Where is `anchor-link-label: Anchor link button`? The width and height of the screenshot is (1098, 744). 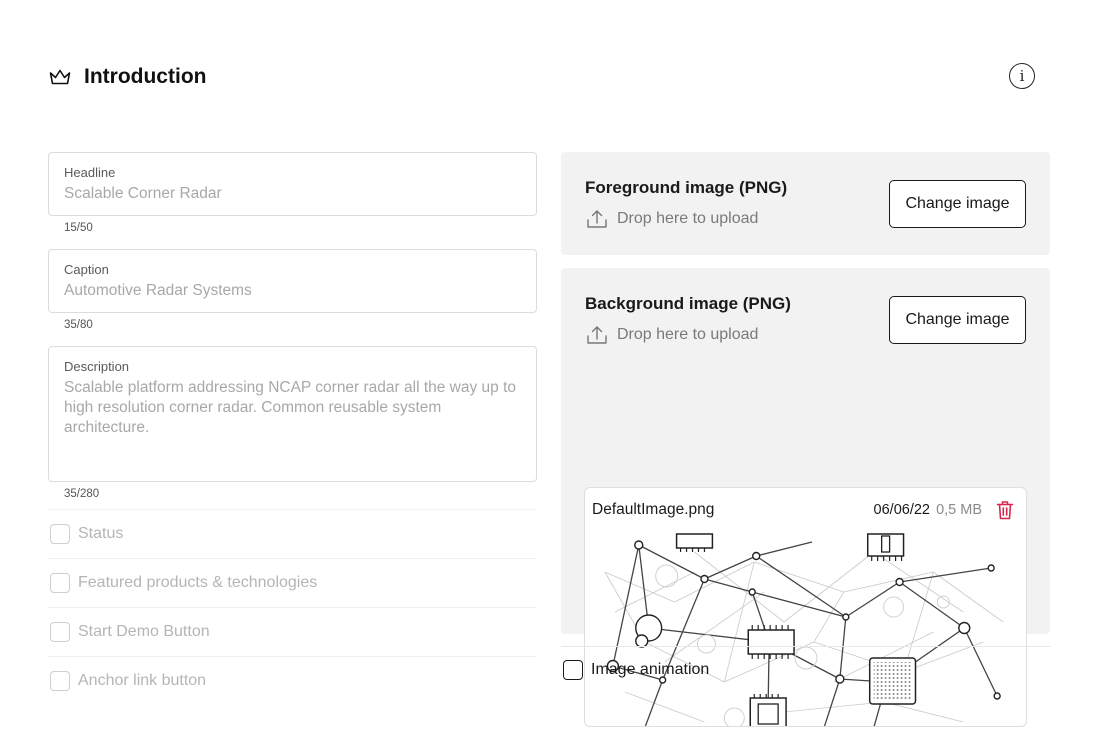
anchor-link-label: Anchor link button is located at coordinates (142, 680).